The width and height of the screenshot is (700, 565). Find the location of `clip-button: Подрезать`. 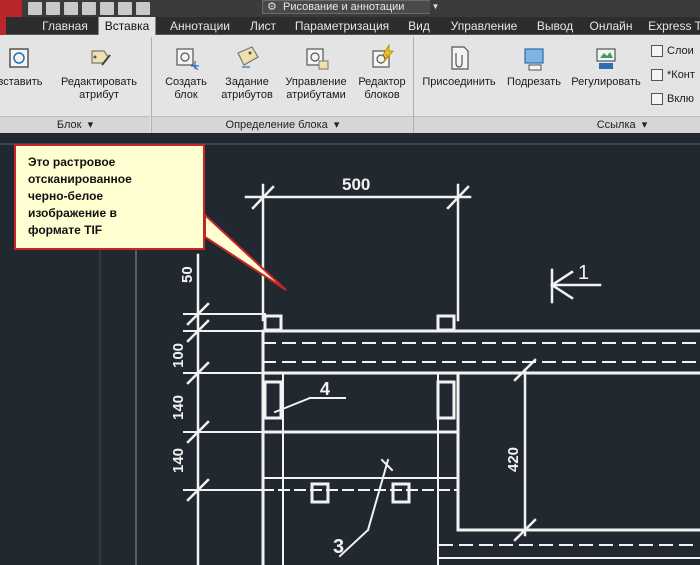

clip-button: Подрезать is located at coordinates (534, 66).